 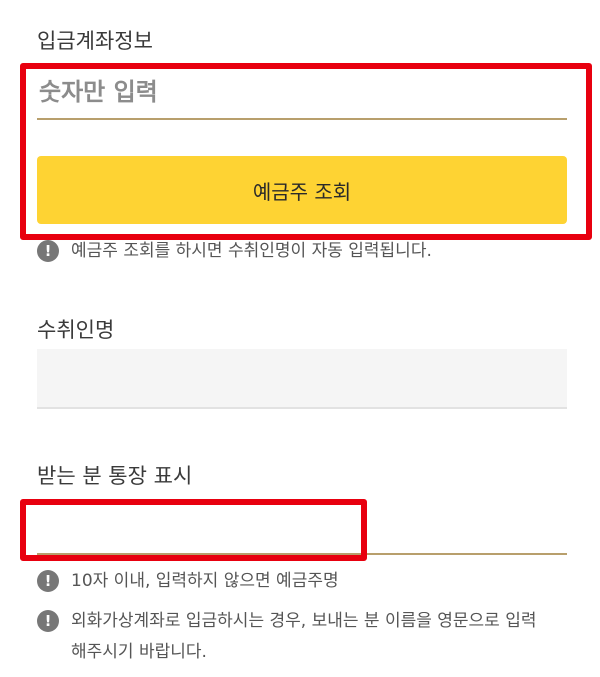 What do you see at coordinates (302, 93) in the screenshot?
I see `account-number-input` at bounding box center [302, 93].